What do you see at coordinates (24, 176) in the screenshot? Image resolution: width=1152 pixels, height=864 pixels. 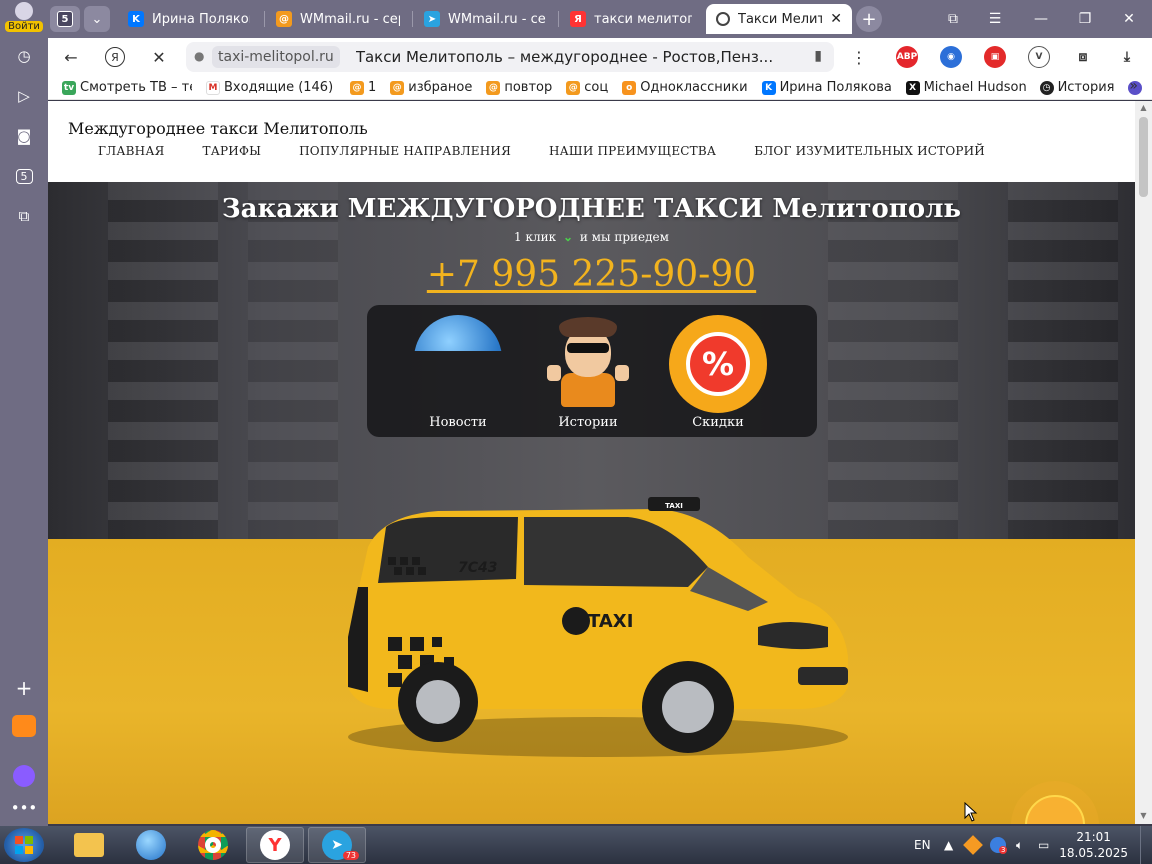 I see `tabs-sidebar-button: 5` at bounding box center [24, 176].